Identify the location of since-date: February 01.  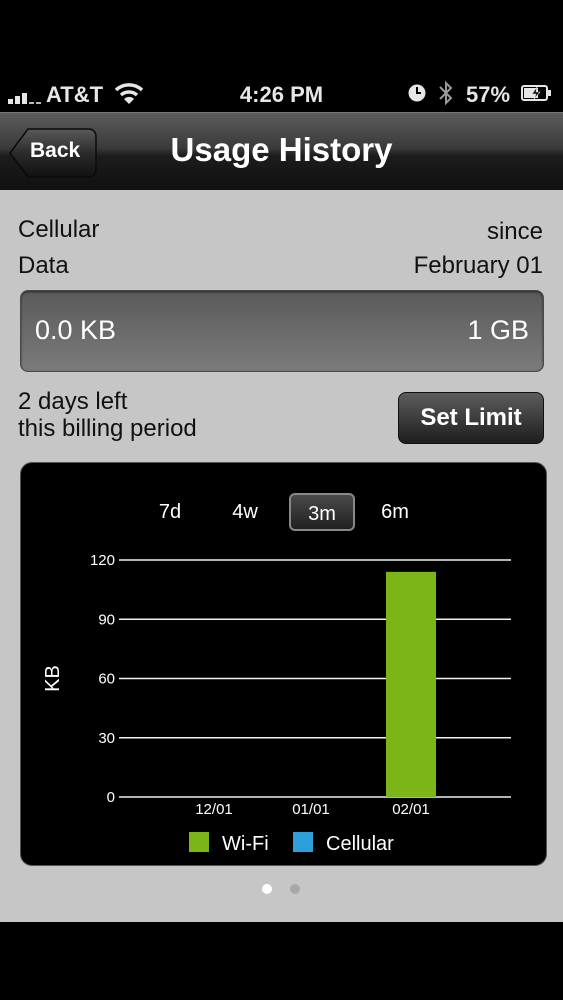
(478, 265).